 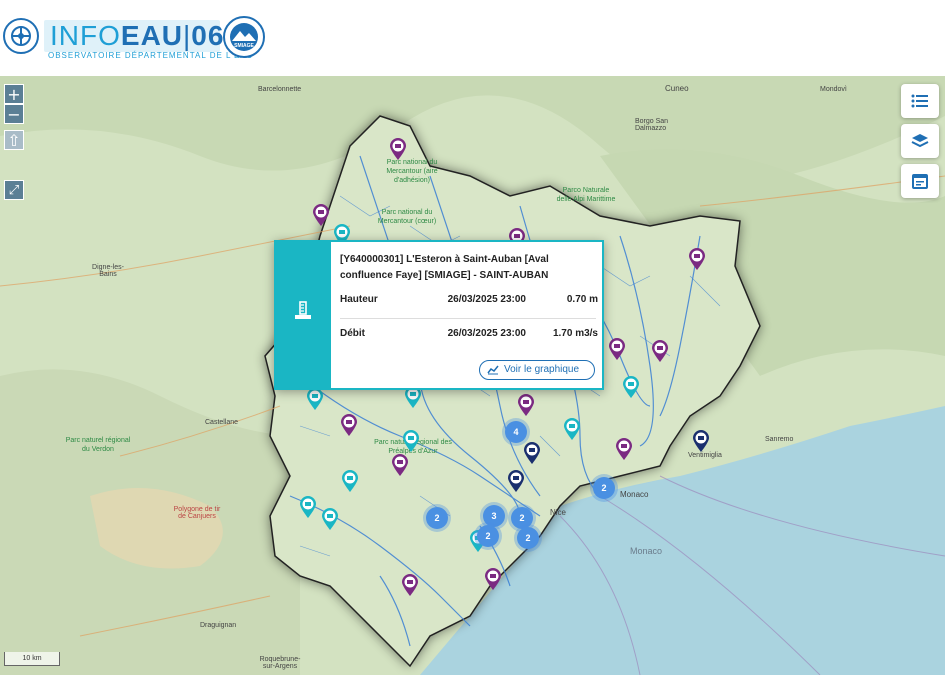 What do you see at coordinates (152, 35) in the screenshot?
I see `brand-bold: EAU` at bounding box center [152, 35].